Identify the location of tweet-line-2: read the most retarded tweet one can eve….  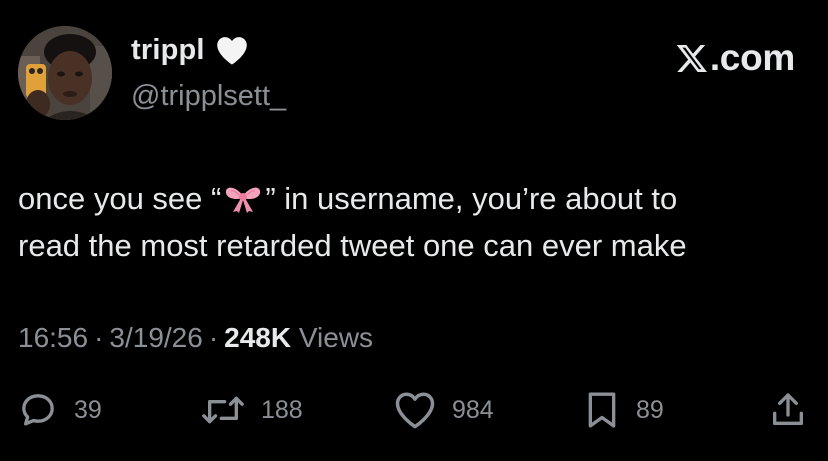
(352, 245).